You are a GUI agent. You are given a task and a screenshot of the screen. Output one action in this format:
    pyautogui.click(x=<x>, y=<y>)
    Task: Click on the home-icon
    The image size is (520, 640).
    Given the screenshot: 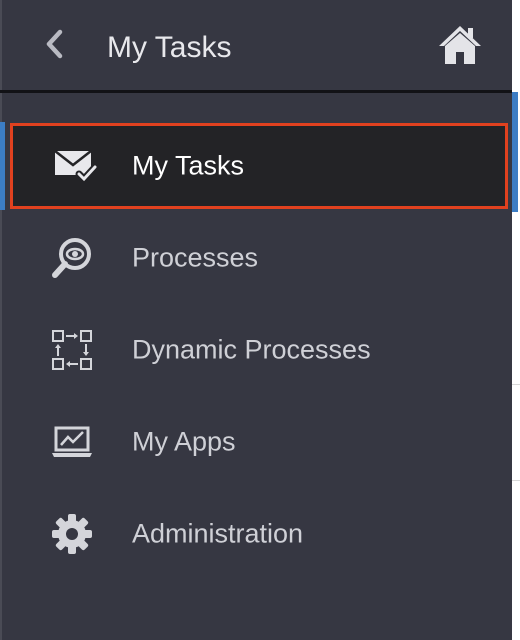 What is the action you would take?
    pyautogui.click(x=460, y=47)
    